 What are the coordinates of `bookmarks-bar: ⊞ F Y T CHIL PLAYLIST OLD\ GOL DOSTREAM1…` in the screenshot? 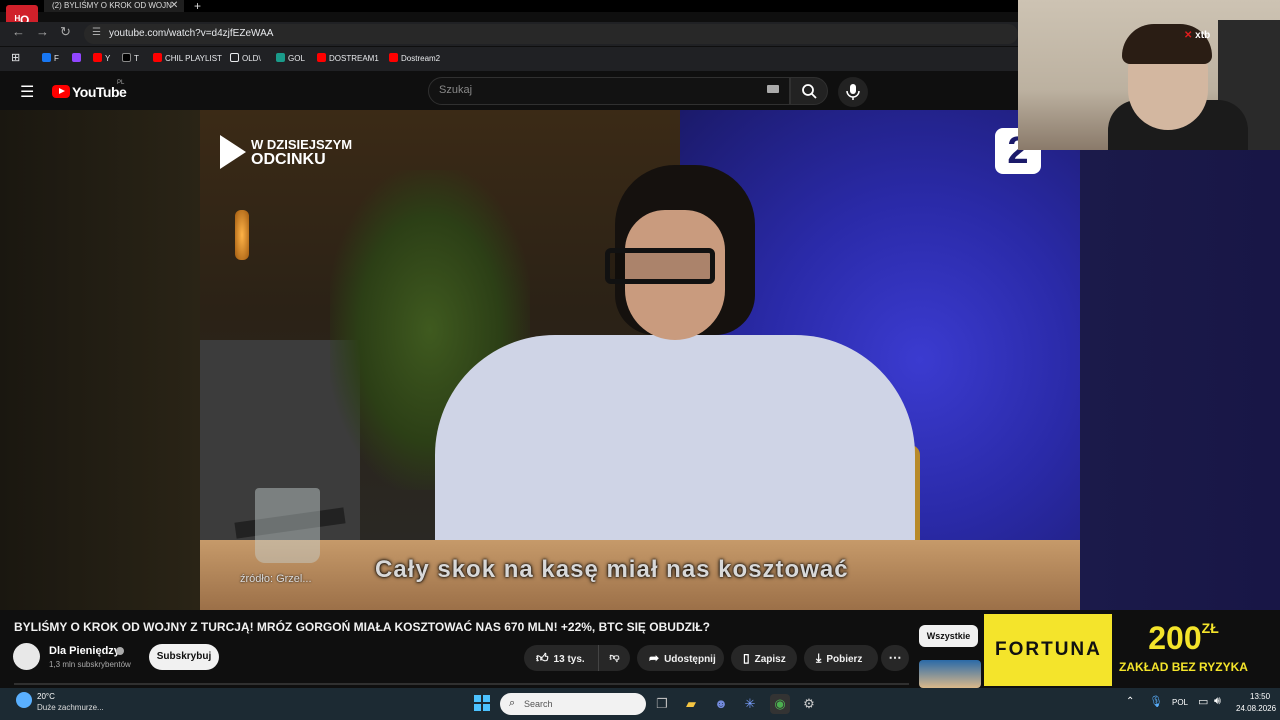 It's located at (509, 59).